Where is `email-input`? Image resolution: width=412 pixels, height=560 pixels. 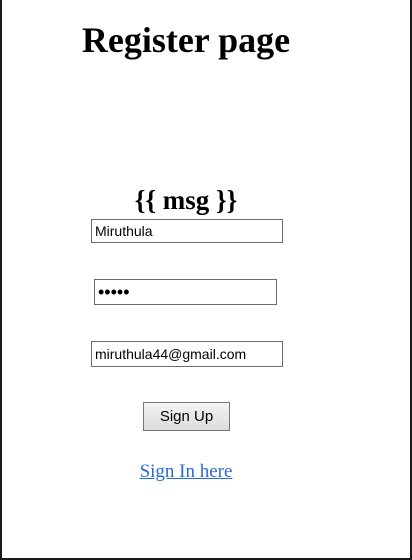 email-input is located at coordinates (187, 354).